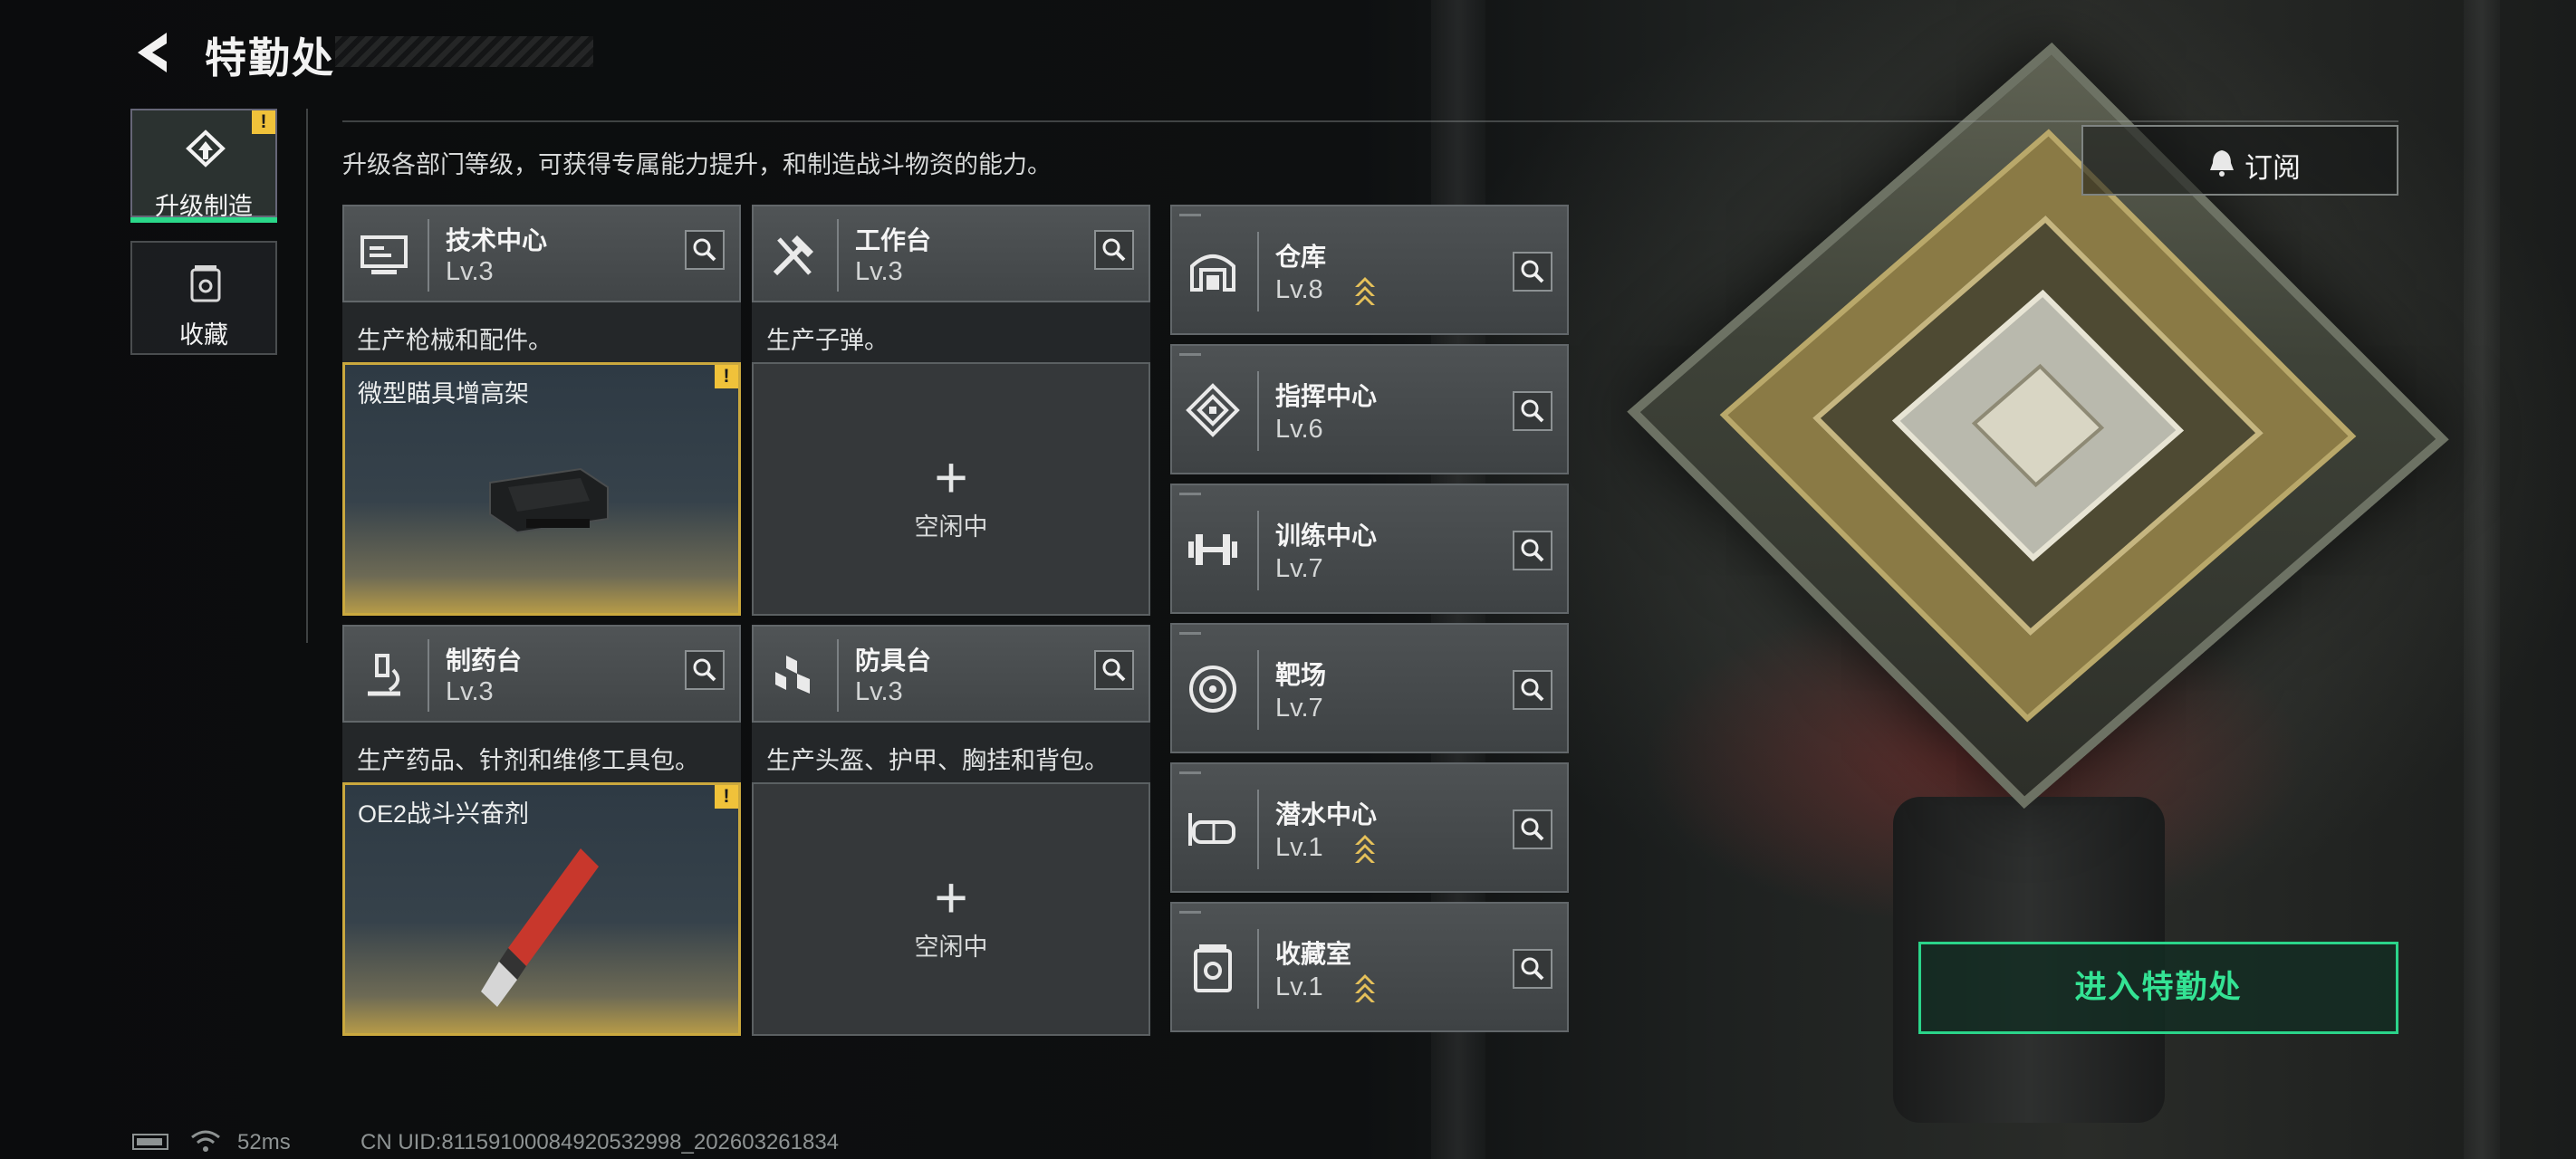  What do you see at coordinates (1326, 814) in the screenshot?
I see `facility-name: 潜水中心` at bounding box center [1326, 814].